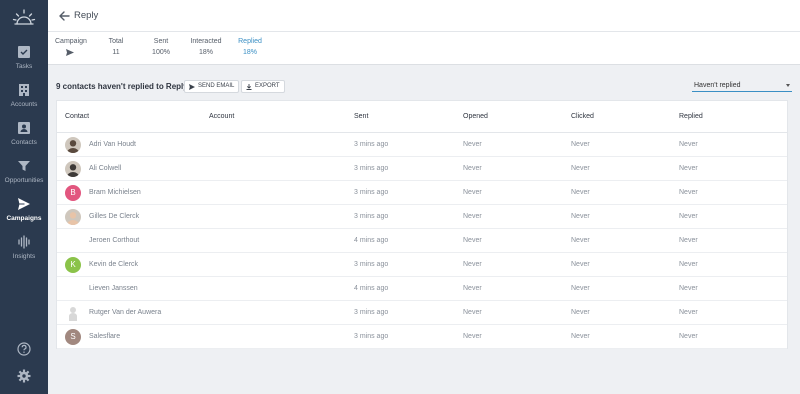  What do you see at coordinates (422, 169) in the screenshot?
I see `table-row: Ali Colwell 3 mins ago Never Never Never` at bounding box center [422, 169].